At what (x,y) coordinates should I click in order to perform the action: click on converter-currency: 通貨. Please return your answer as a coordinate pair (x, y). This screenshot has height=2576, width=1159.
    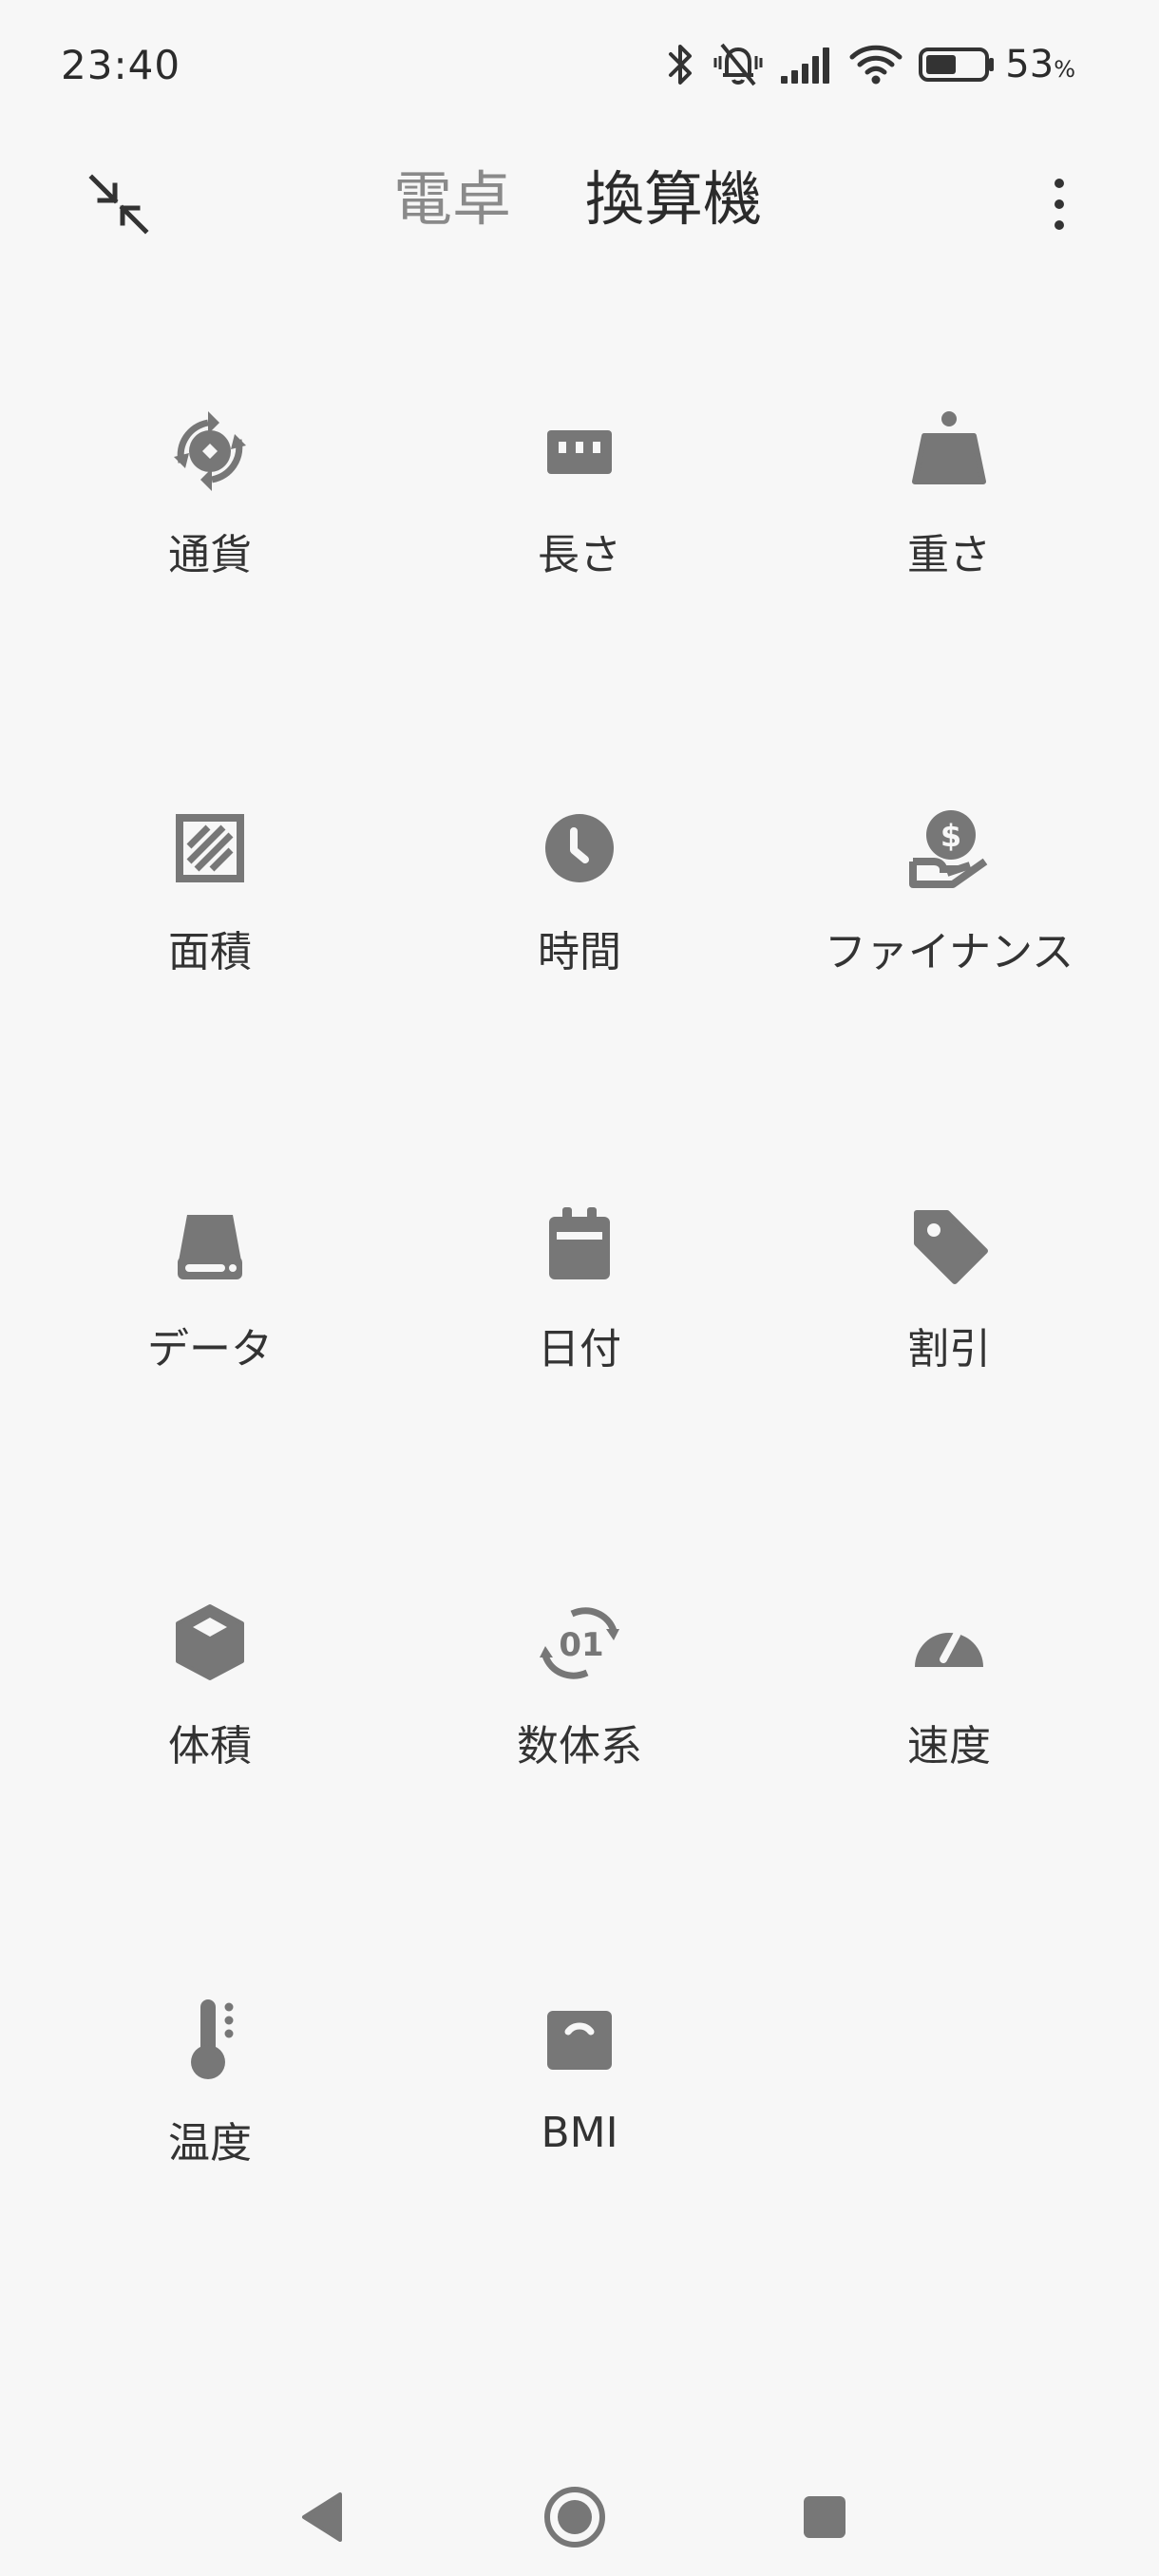
    Looking at the image, I should click on (210, 541).